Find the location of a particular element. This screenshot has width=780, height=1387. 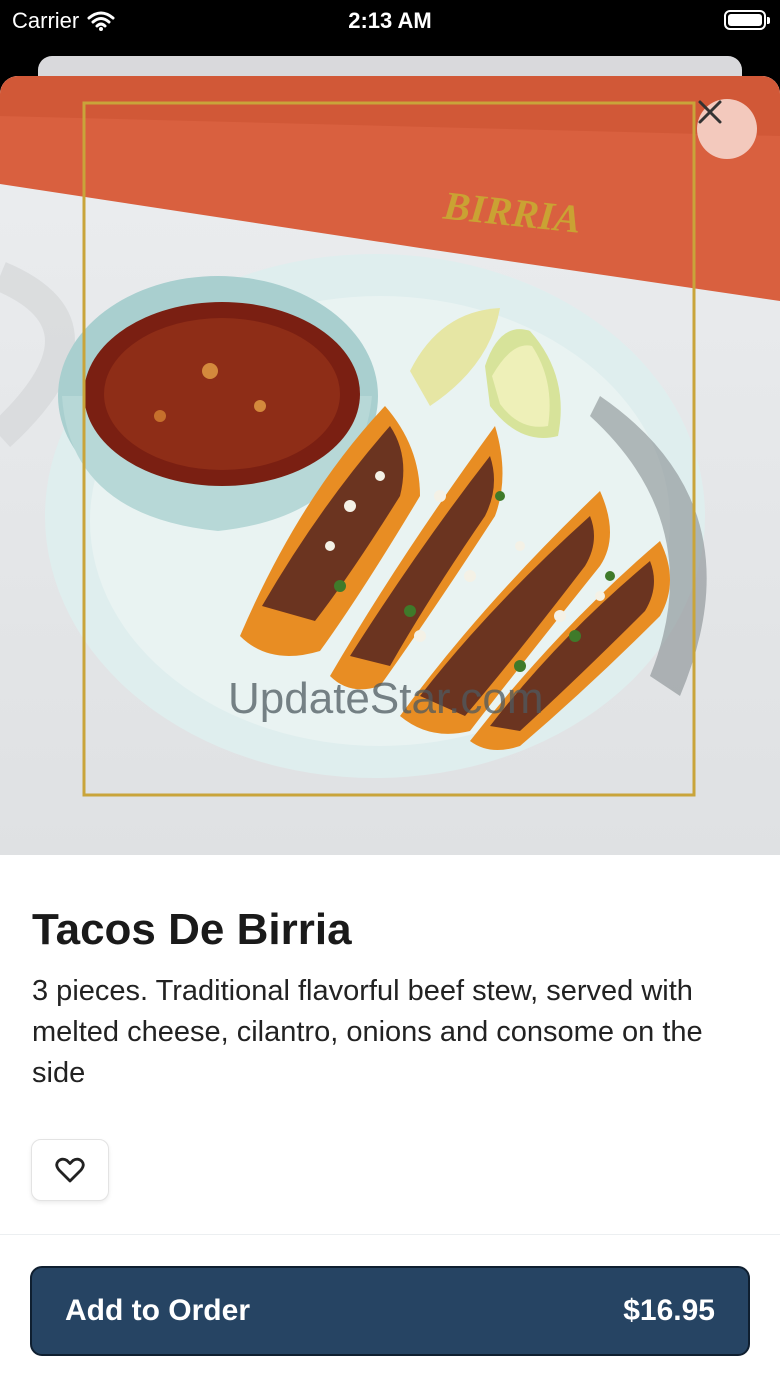

status-bar: Carrier 2:13 AM is located at coordinates (390, 28).